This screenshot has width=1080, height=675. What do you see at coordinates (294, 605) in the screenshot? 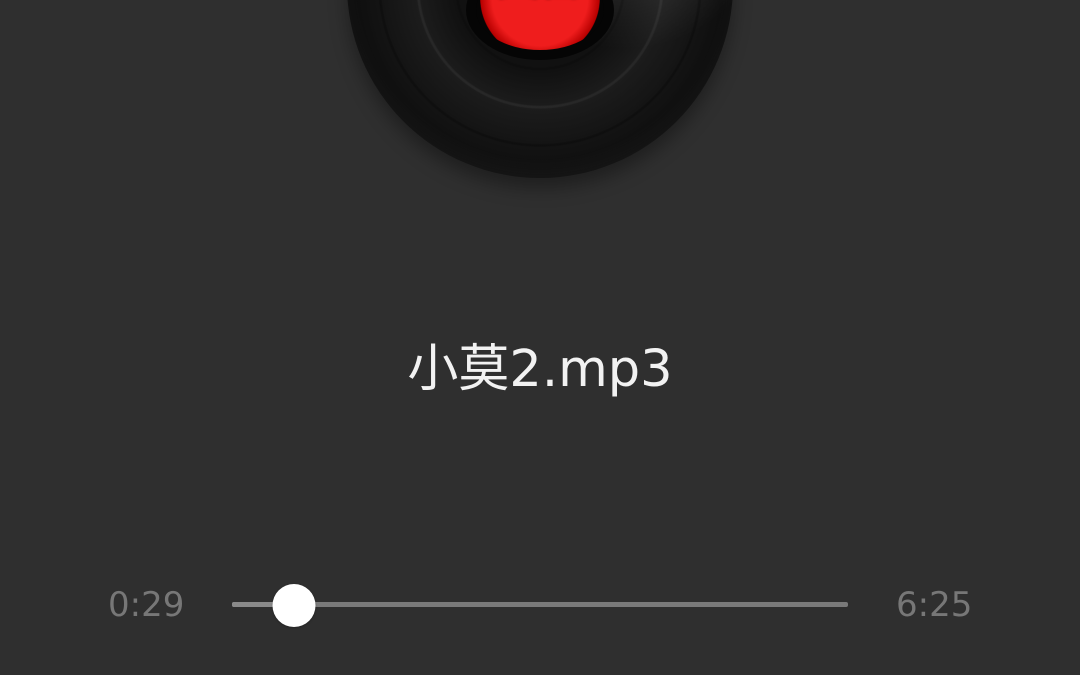
I see `progress-thumb` at bounding box center [294, 605].